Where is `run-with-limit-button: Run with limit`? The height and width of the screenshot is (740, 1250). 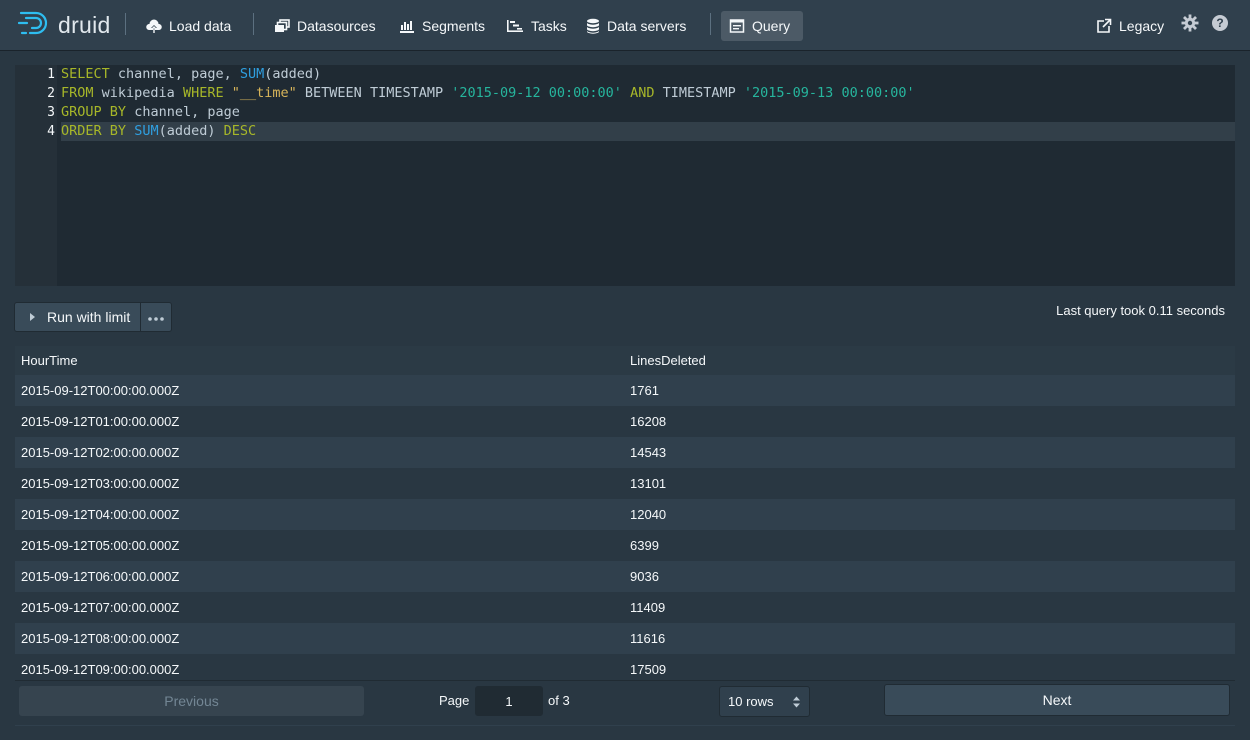
run-with-limit-button: Run with limit is located at coordinates (78, 317).